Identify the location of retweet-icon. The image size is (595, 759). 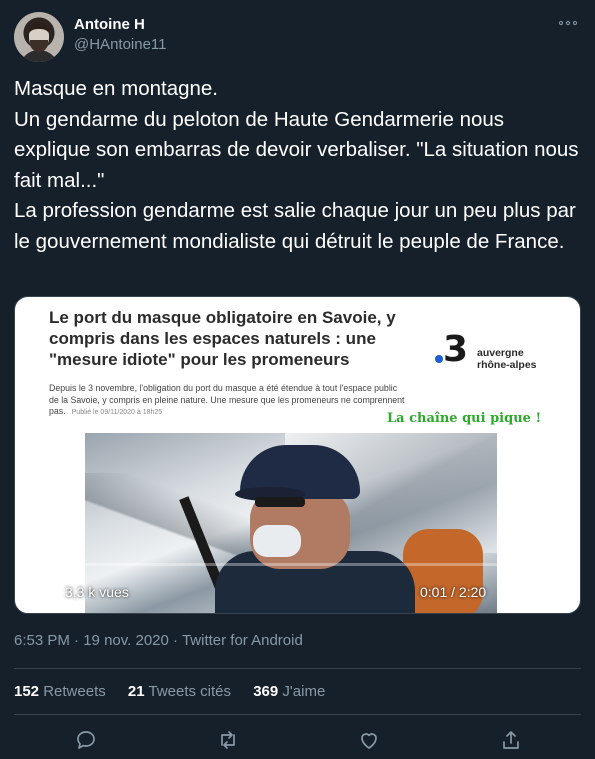
(228, 740).